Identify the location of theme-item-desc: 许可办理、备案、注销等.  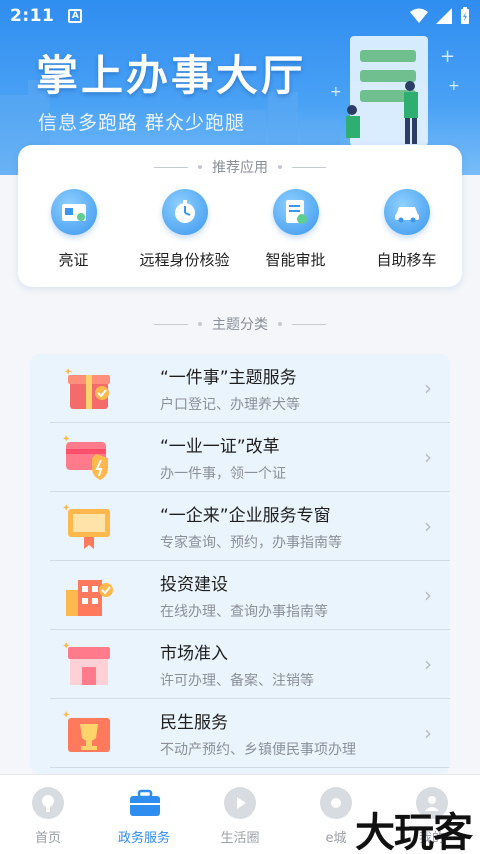
(237, 680).